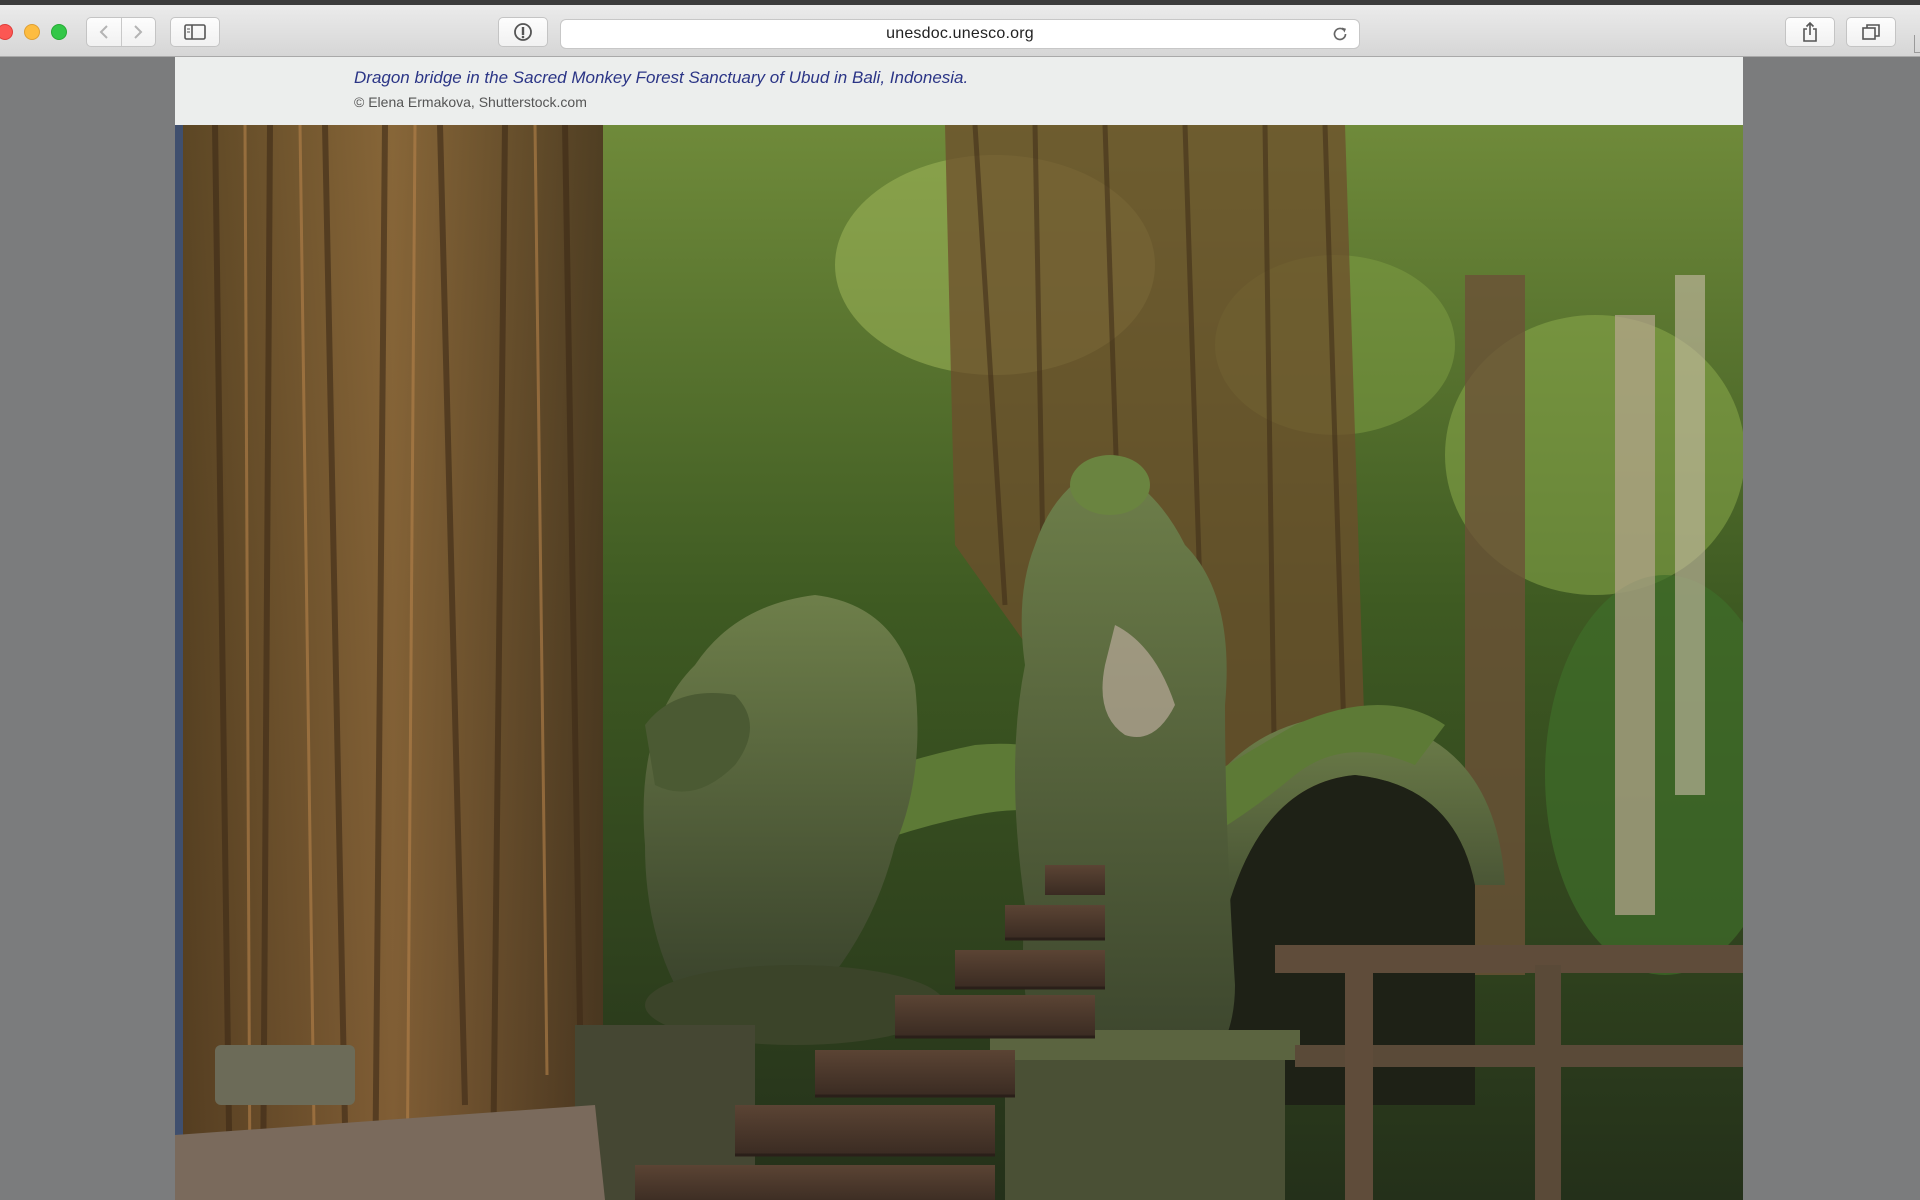  What do you see at coordinates (32, 32) in the screenshot?
I see `minimize-window-button` at bounding box center [32, 32].